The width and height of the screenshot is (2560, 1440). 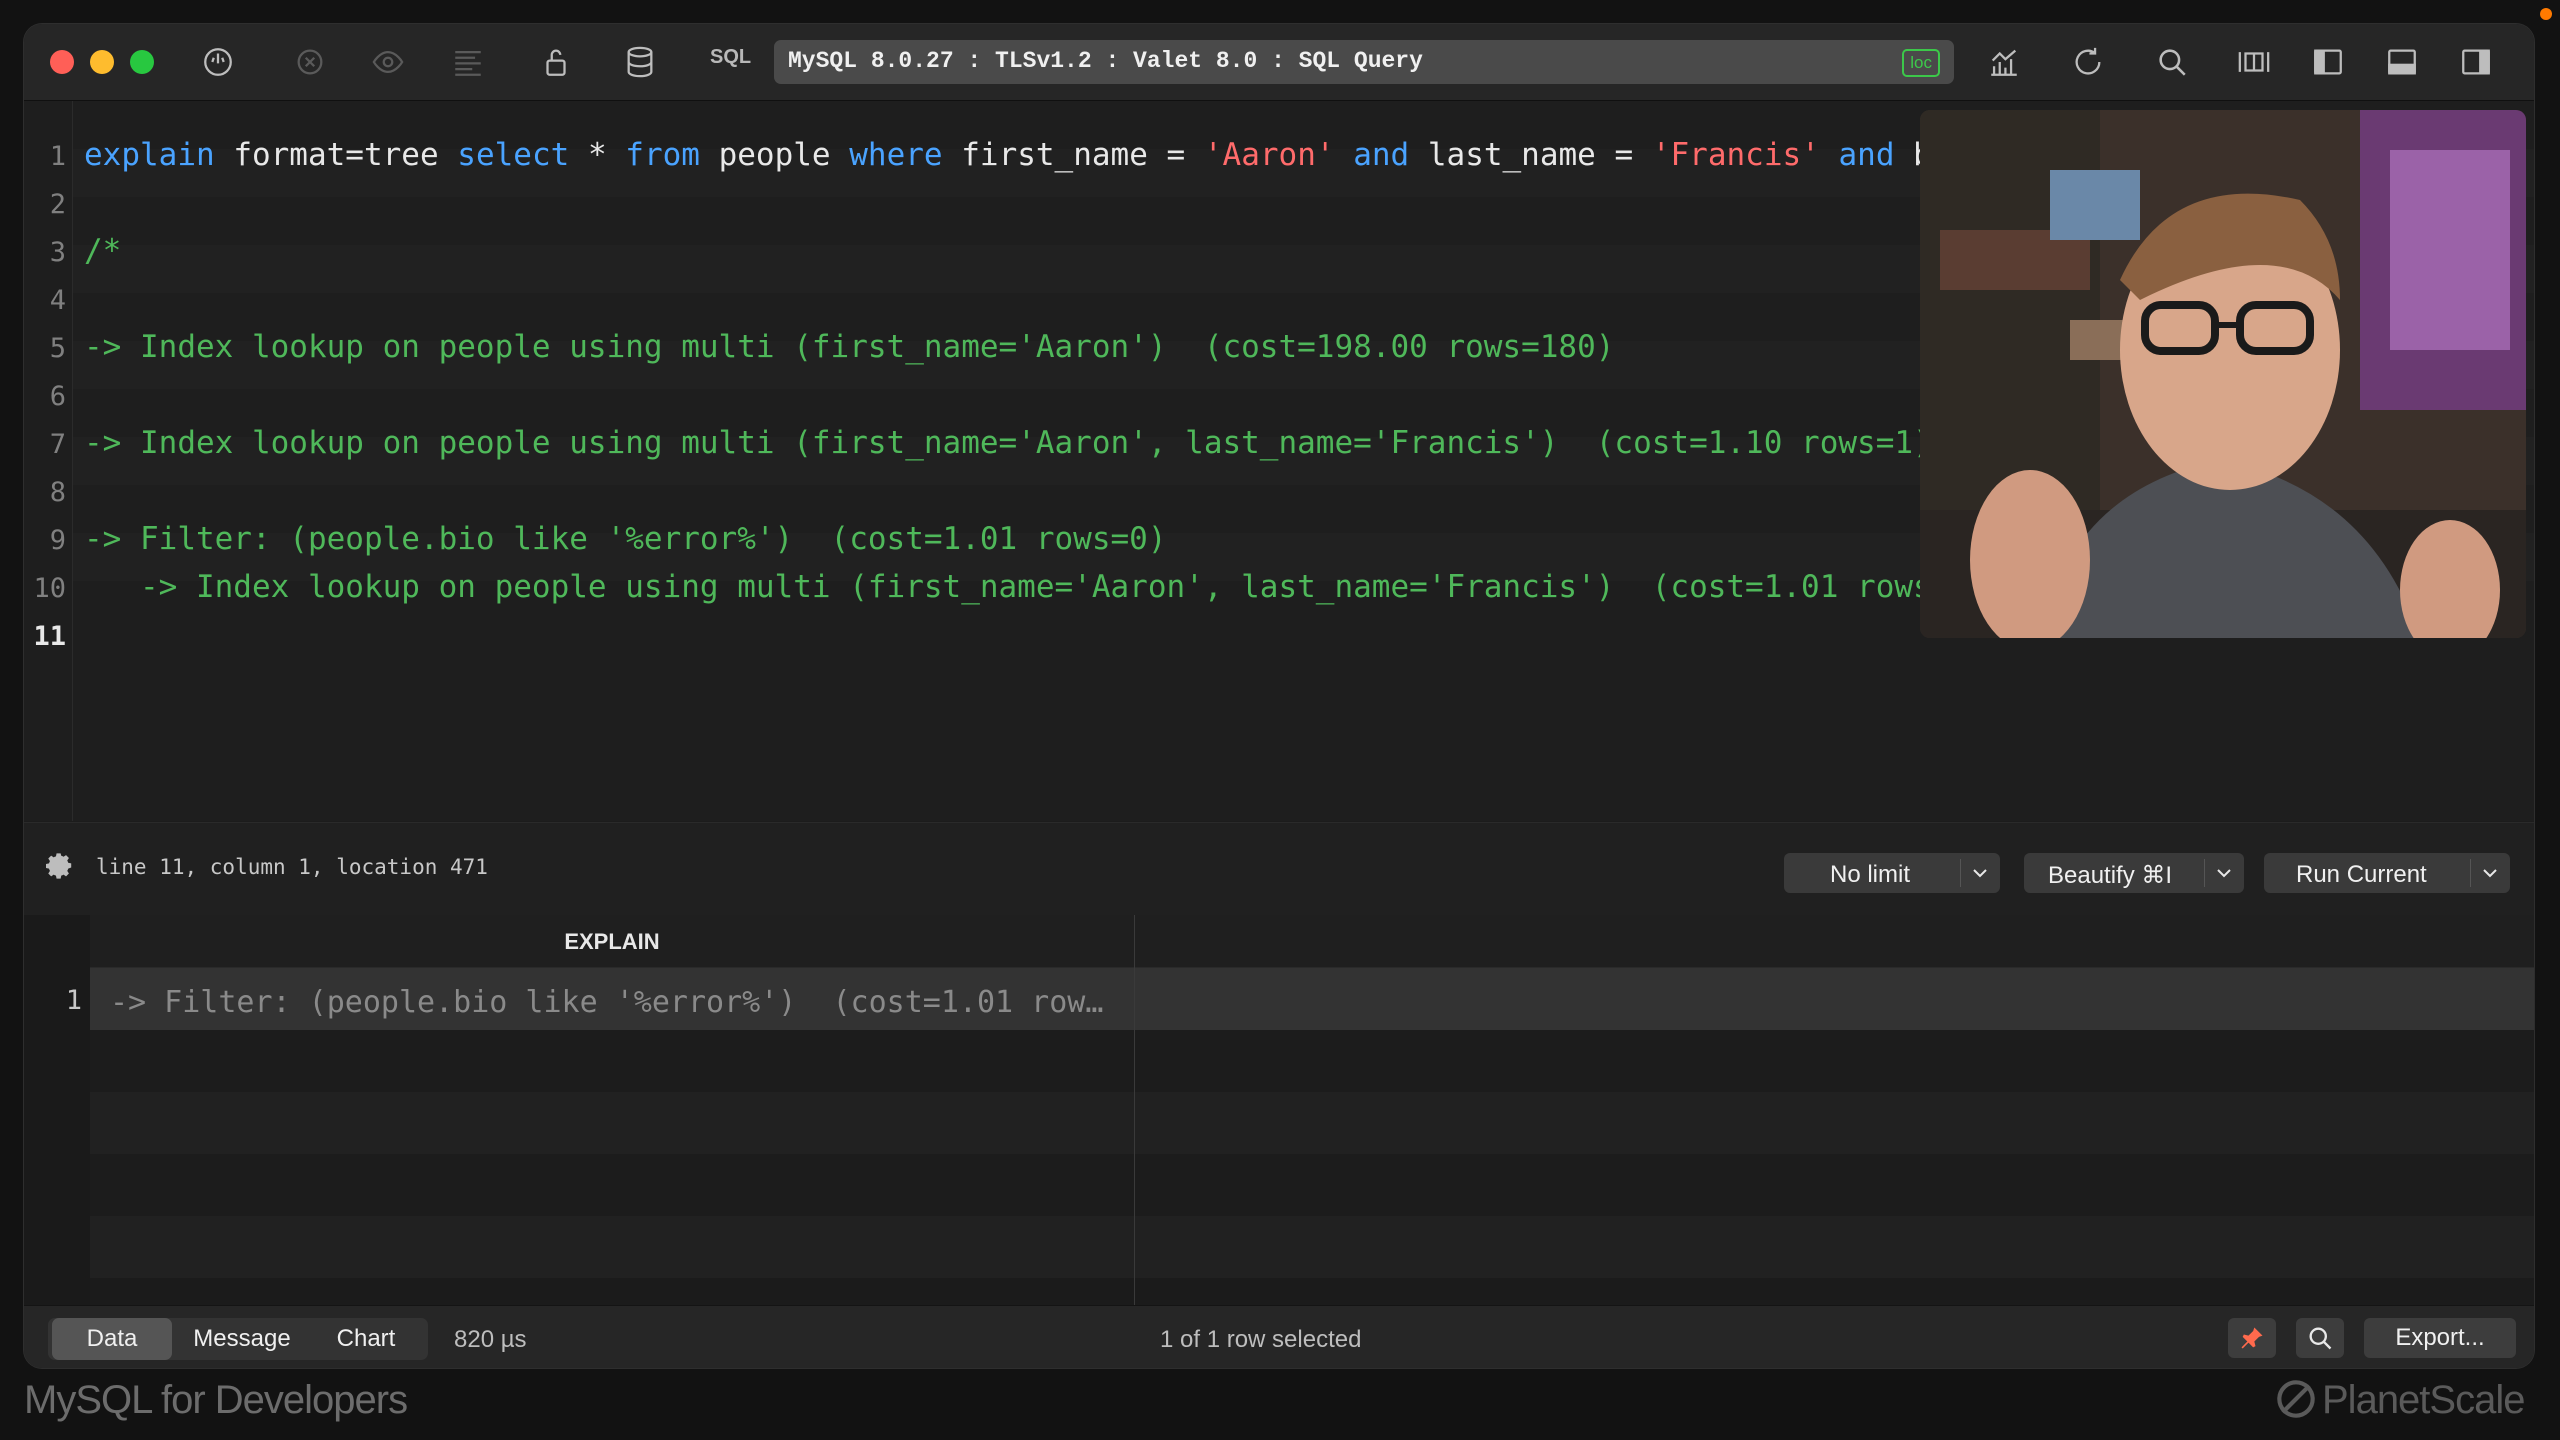 What do you see at coordinates (1921, 63) in the screenshot?
I see `loc-badge: loc` at bounding box center [1921, 63].